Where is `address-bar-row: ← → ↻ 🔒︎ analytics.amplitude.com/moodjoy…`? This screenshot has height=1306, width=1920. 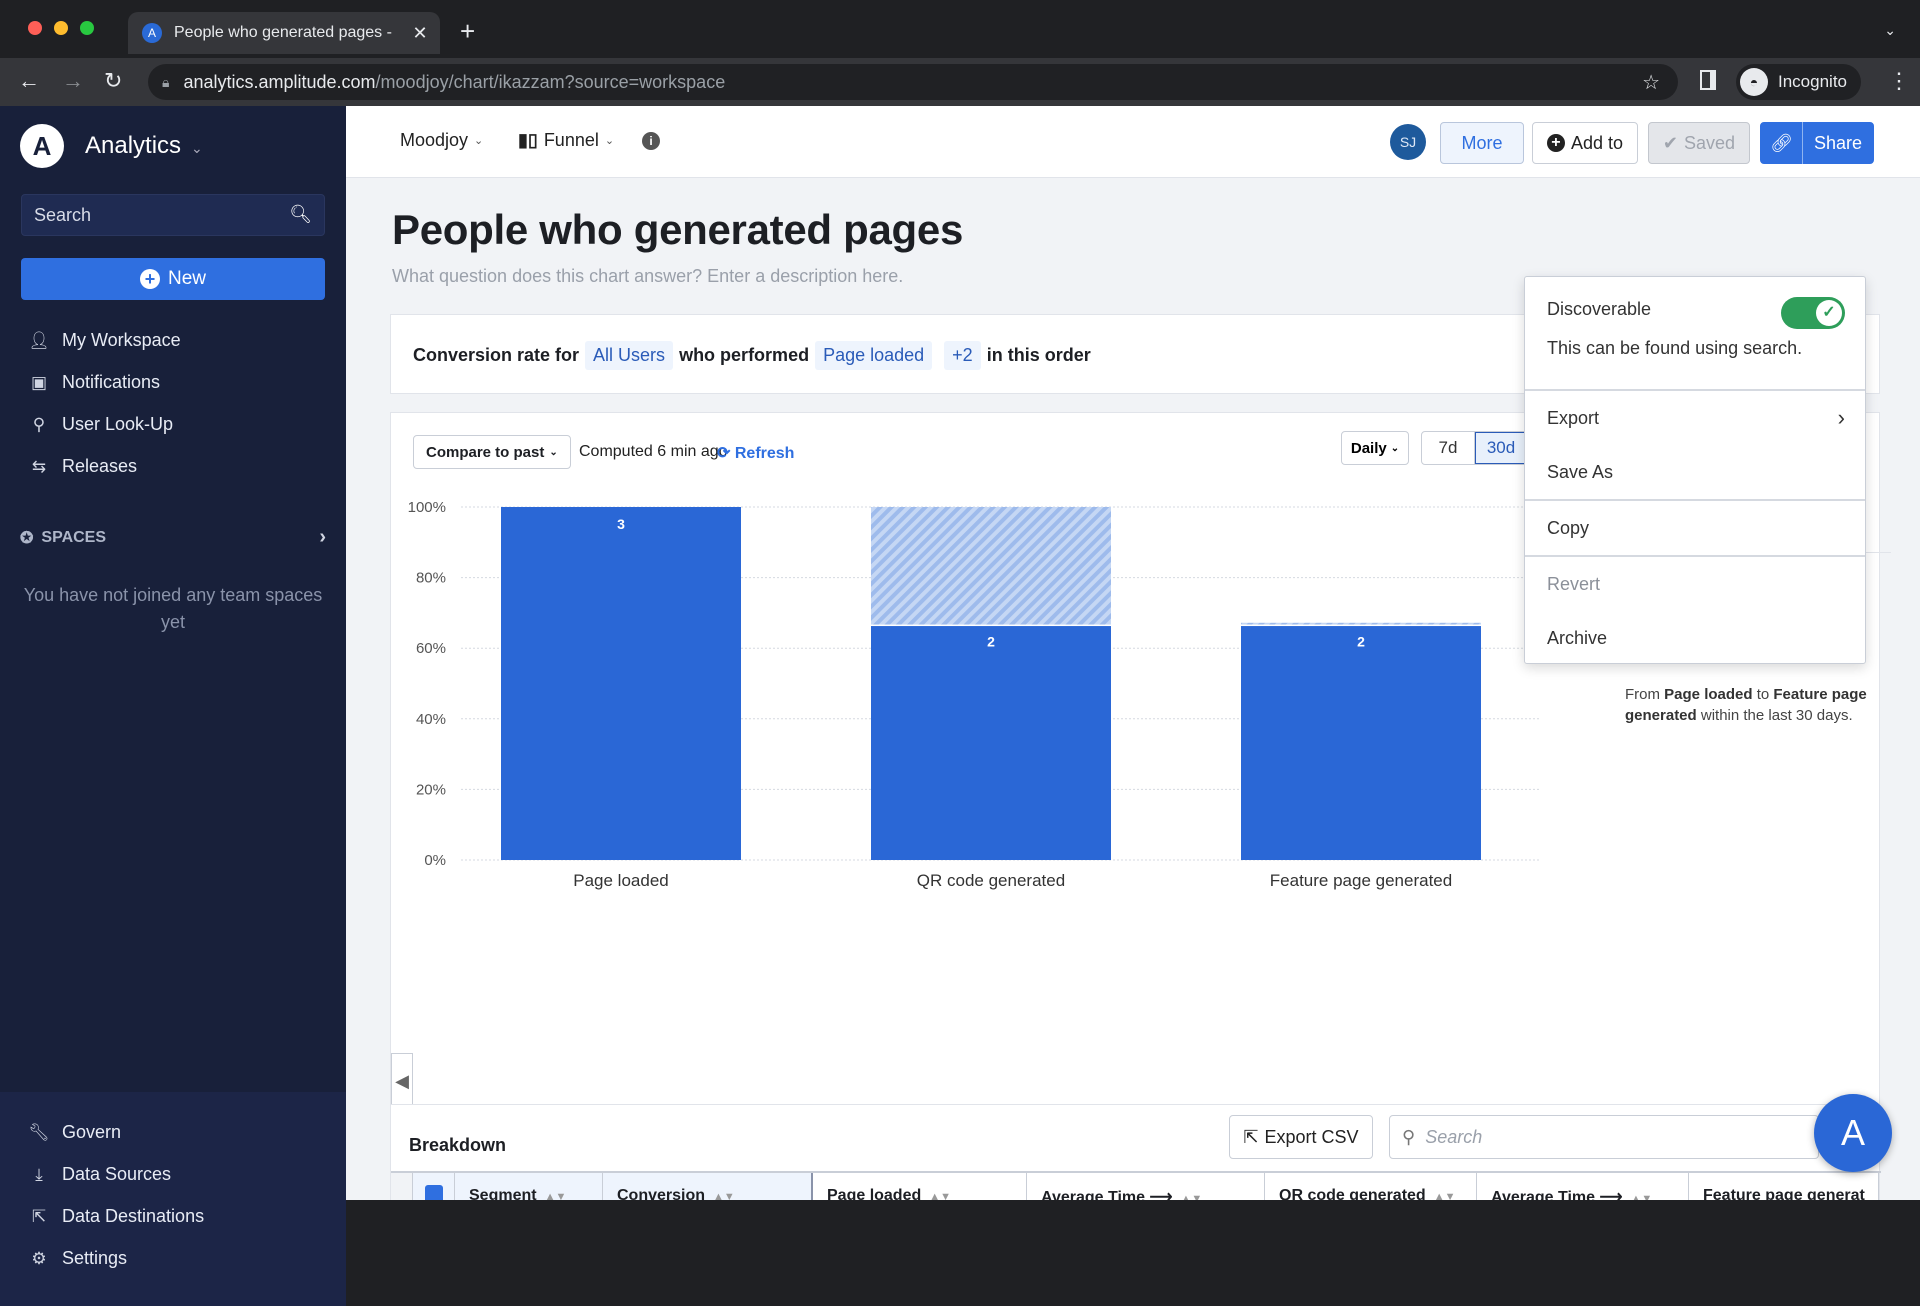
address-bar-row: ← → ↻ 🔒︎ analytics.amplitude.com/moodjoy… is located at coordinates (960, 82).